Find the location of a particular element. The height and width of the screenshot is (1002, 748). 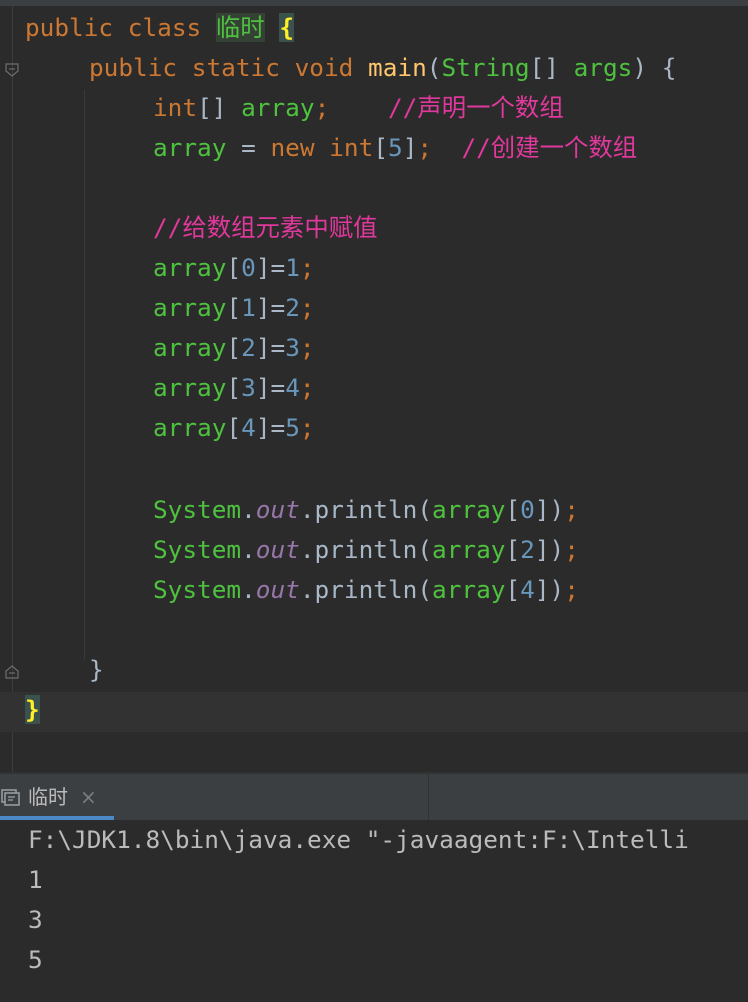

param-name: args is located at coordinates (603, 67).